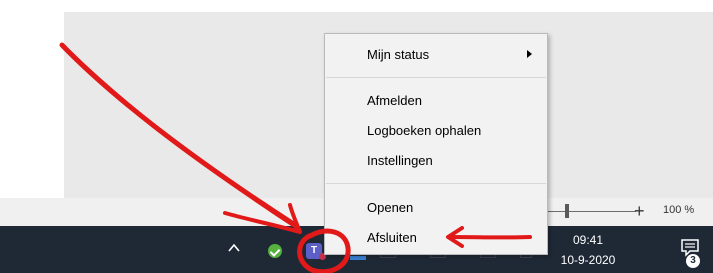 The height and width of the screenshot is (273, 713). Describe the element at coordinates (693, 261) in the screenshot. I see `notification-count-badge: 3` at that location.